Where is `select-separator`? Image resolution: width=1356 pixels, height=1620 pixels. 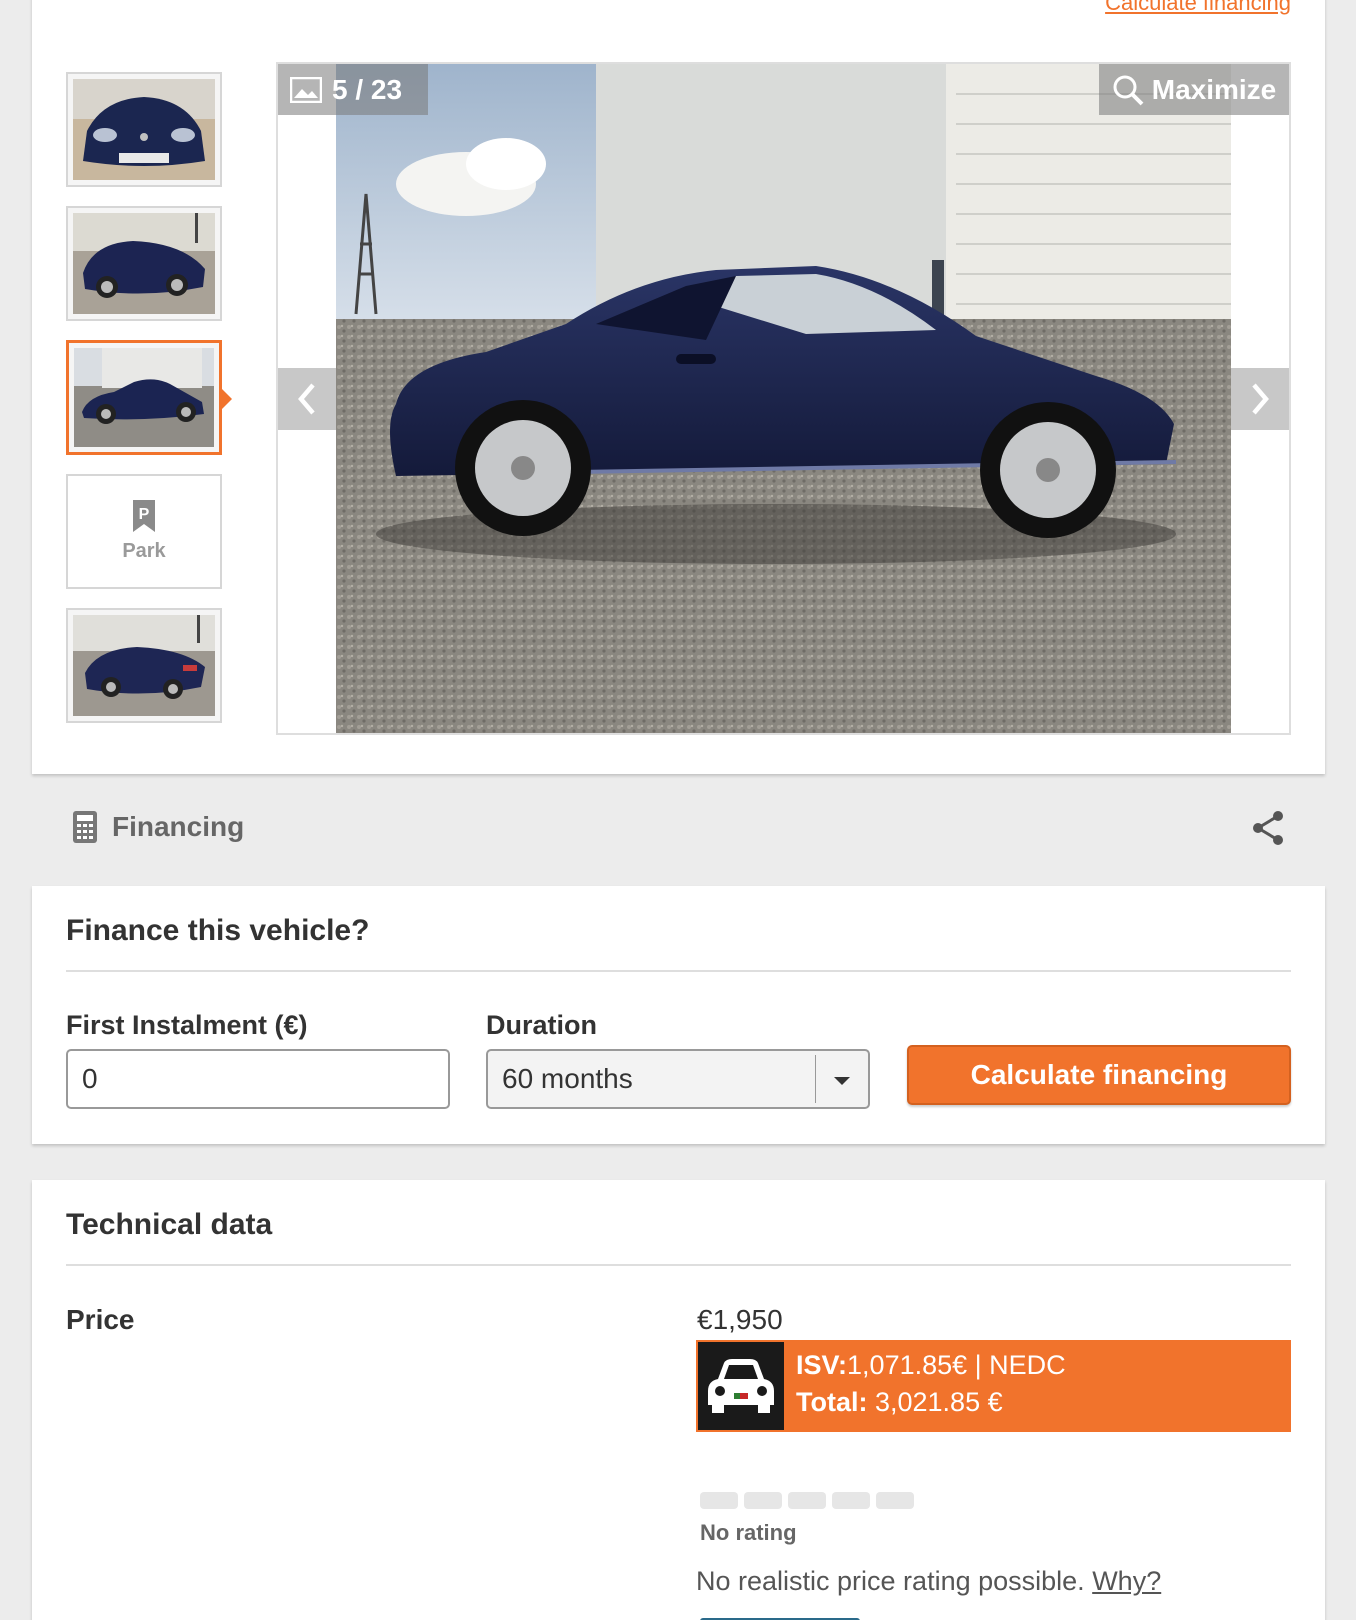
select-separator is located at coordinates (815, 1079).